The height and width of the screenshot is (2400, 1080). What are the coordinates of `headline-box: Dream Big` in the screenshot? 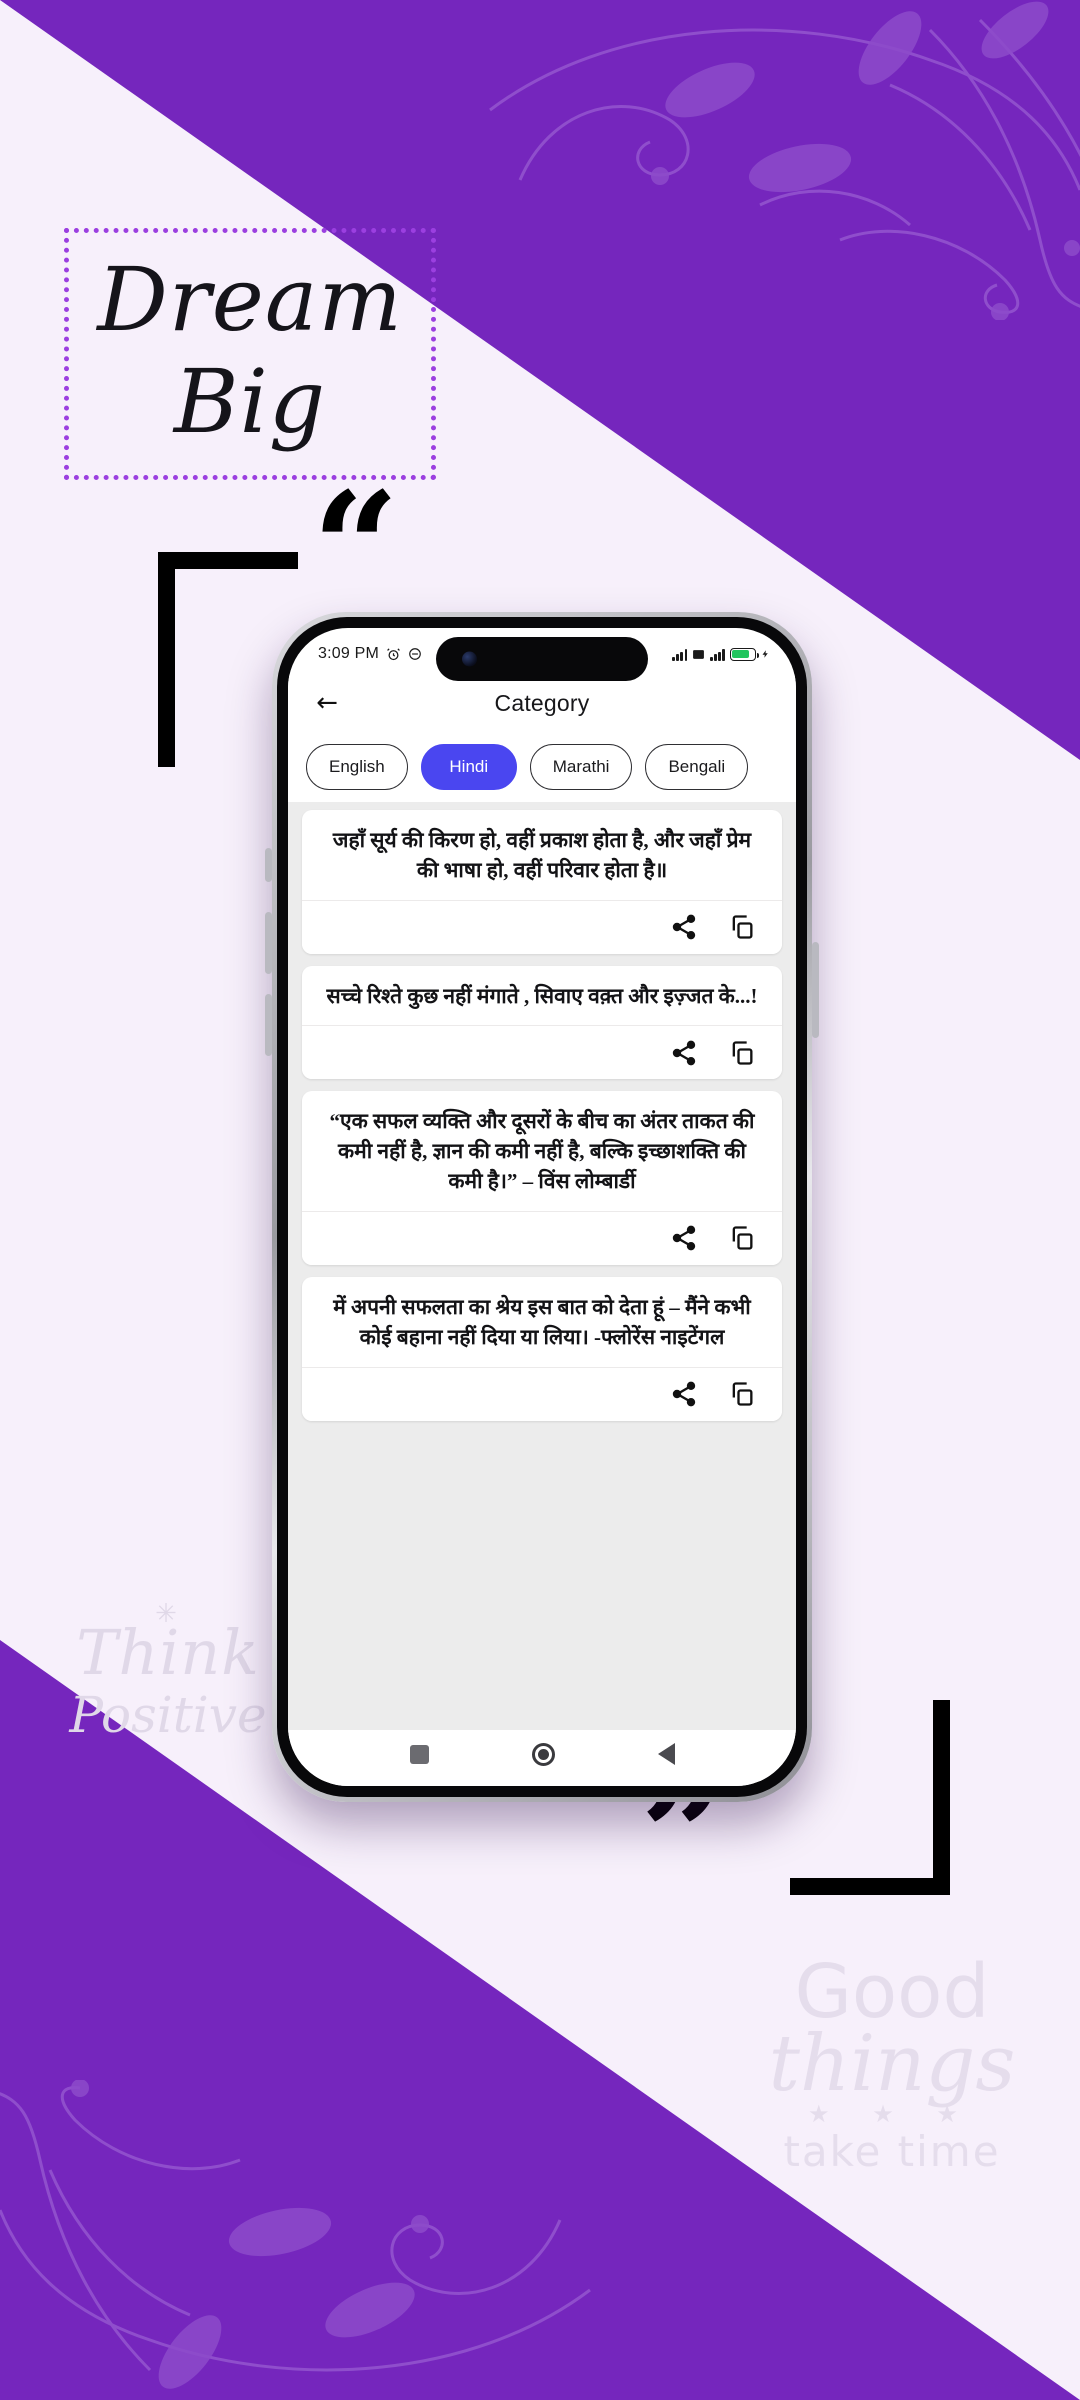 It's located at (250, 354).